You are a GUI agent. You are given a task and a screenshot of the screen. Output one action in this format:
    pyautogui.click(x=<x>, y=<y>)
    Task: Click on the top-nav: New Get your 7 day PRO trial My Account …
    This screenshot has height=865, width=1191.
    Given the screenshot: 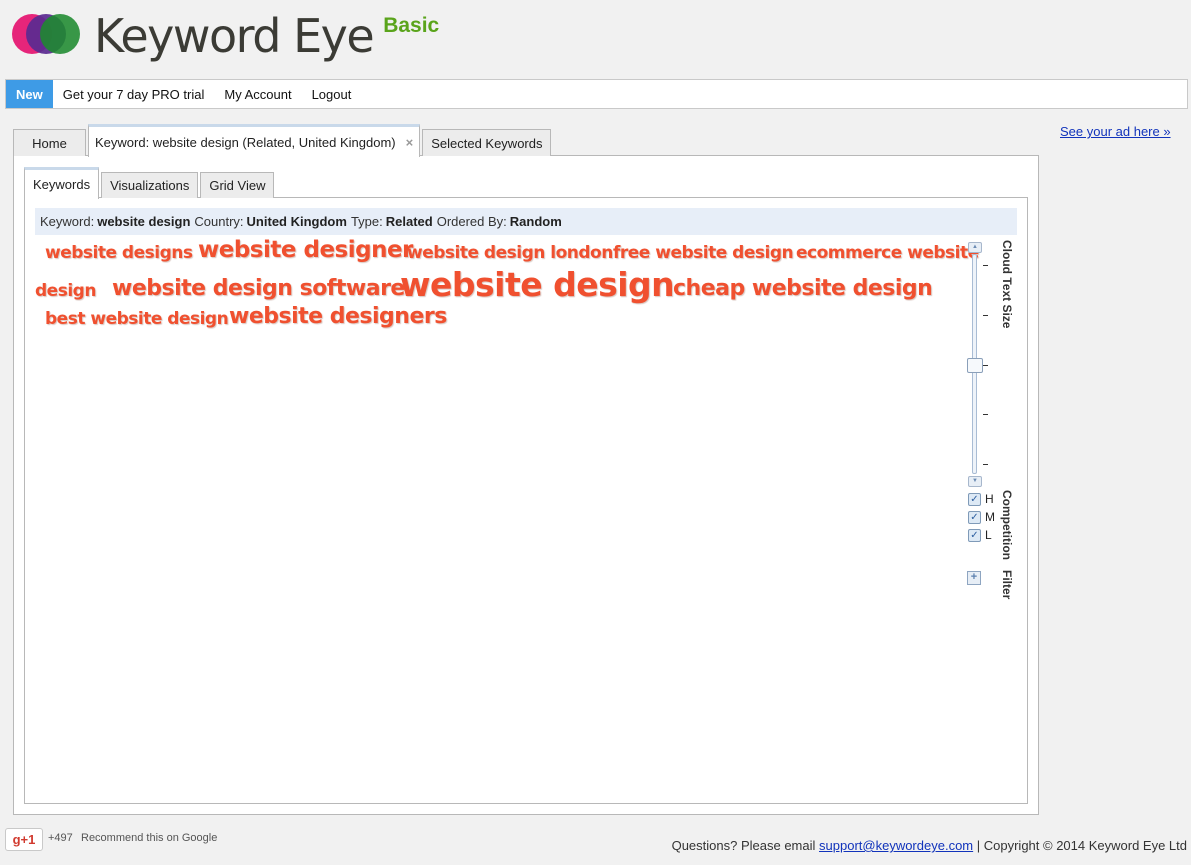 What is the action you would take?
    pyautogui.click(x=596, y=94)
    